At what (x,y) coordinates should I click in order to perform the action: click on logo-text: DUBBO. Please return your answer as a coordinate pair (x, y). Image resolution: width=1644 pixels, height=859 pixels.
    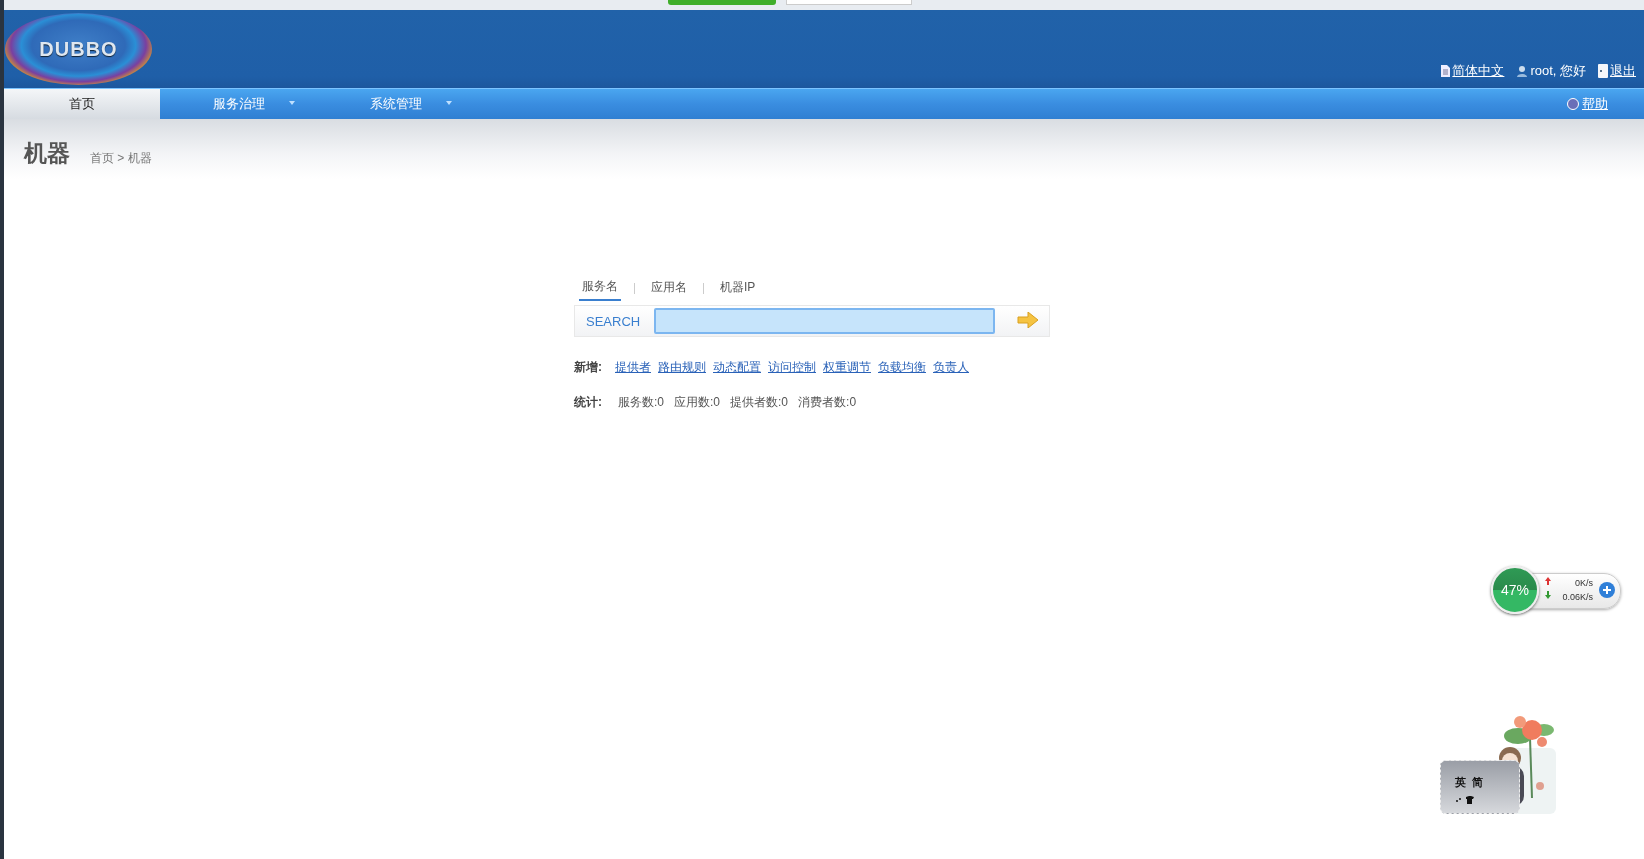
    Looking at the image, I should click on (78, 49).